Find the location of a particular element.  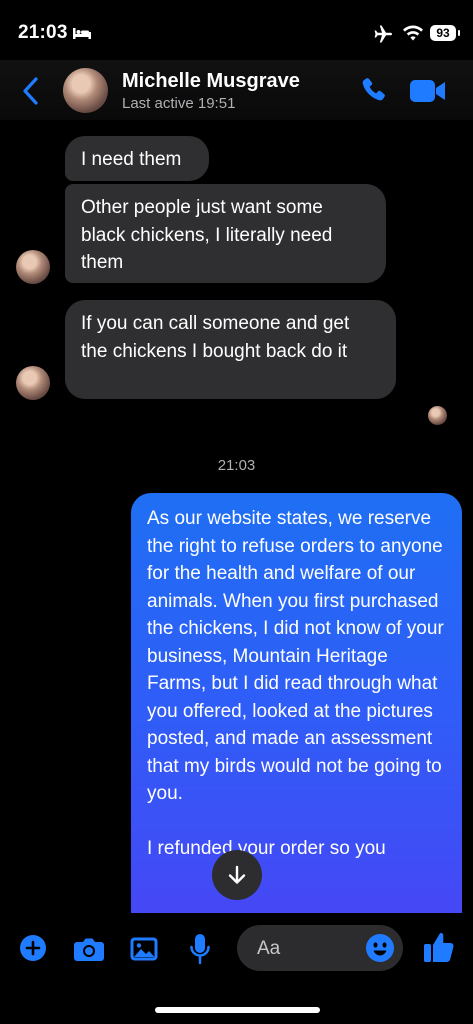

received-message: I need them is located at coordinates (137, 158).